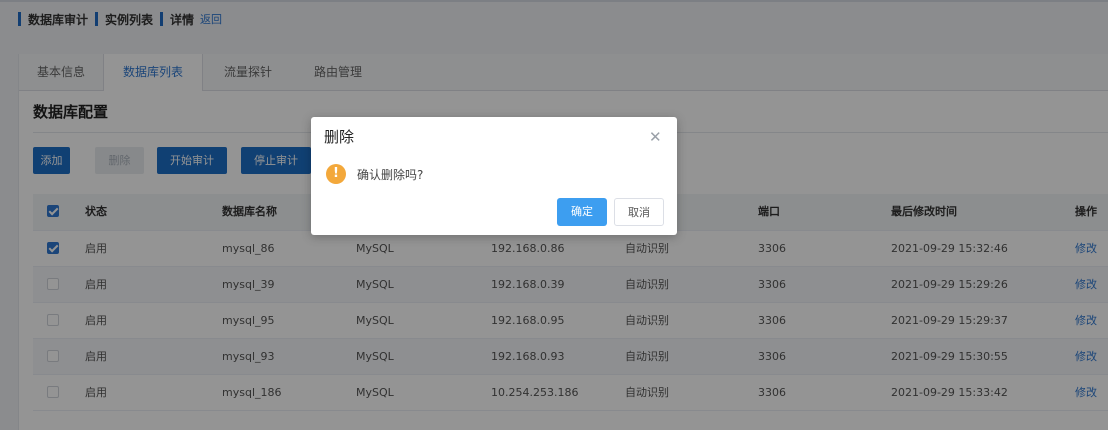  Describe the element at coordinates (582, 212) in the screenshot. I see `confirm-button: 确定` at that location.